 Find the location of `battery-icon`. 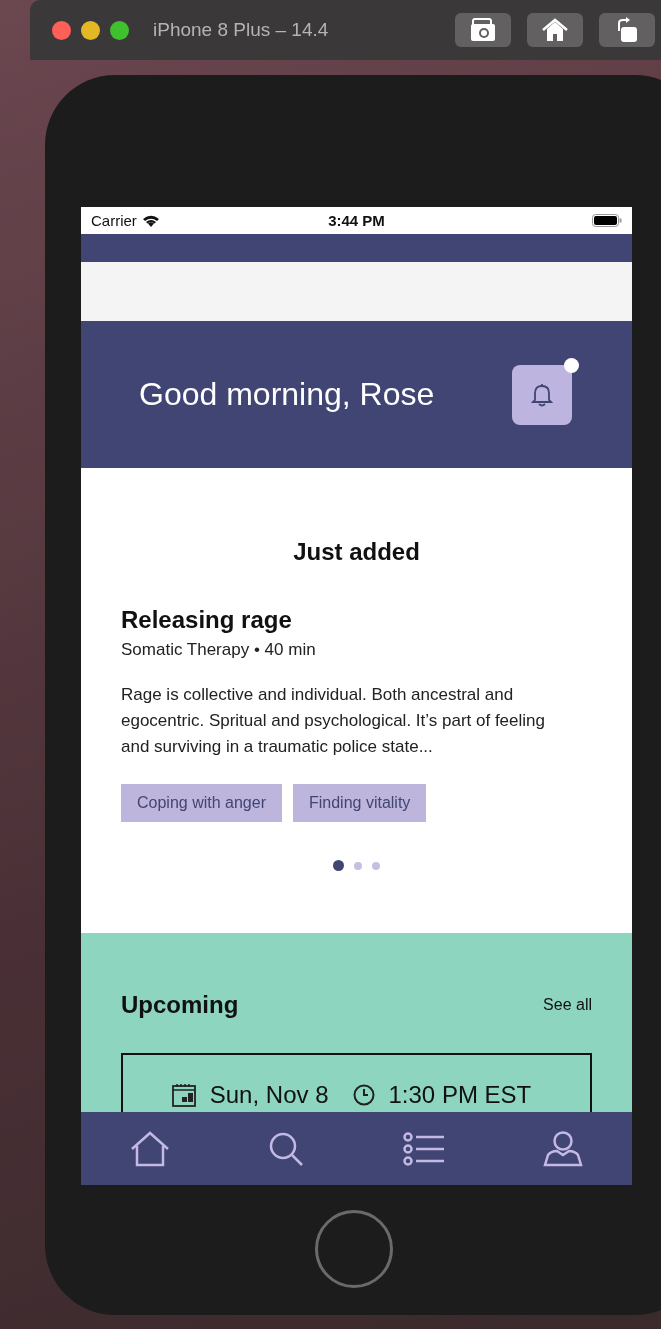

battery-icon is located at coordinates (607, 220).